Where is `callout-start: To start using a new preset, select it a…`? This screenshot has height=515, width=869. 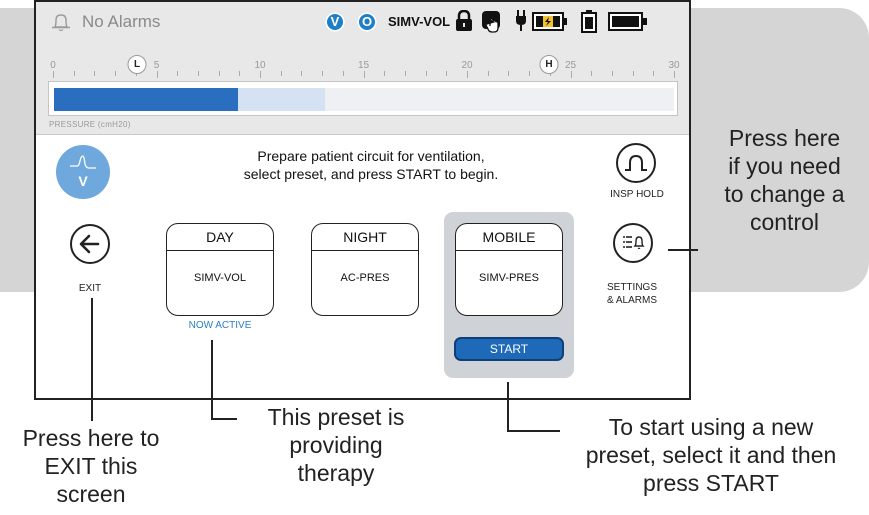
callout-start: To start using a new preset, select it a… is located at coordinates (711, 455).